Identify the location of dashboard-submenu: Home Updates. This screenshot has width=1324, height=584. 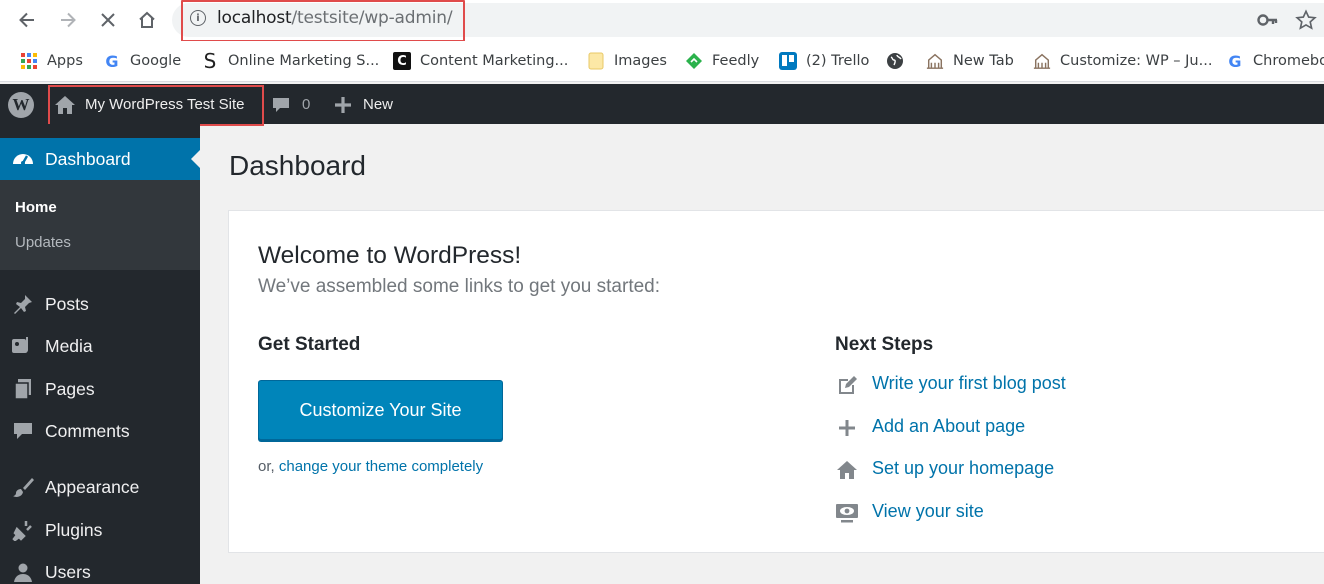
(100, 225).